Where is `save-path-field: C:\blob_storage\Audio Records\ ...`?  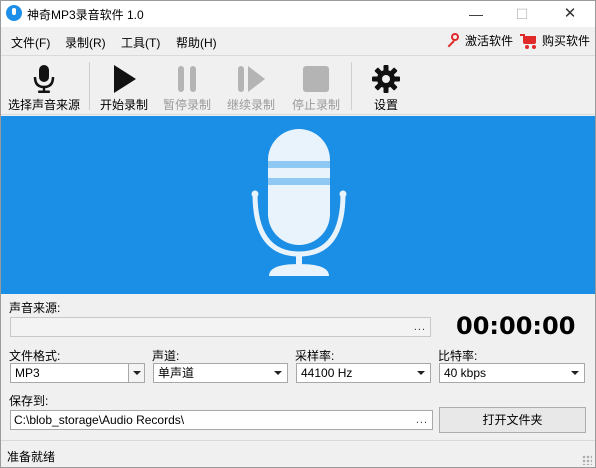
save-path-field: C:\blob_storage\Audio Records\ ... is located at coordinates (221, 420).